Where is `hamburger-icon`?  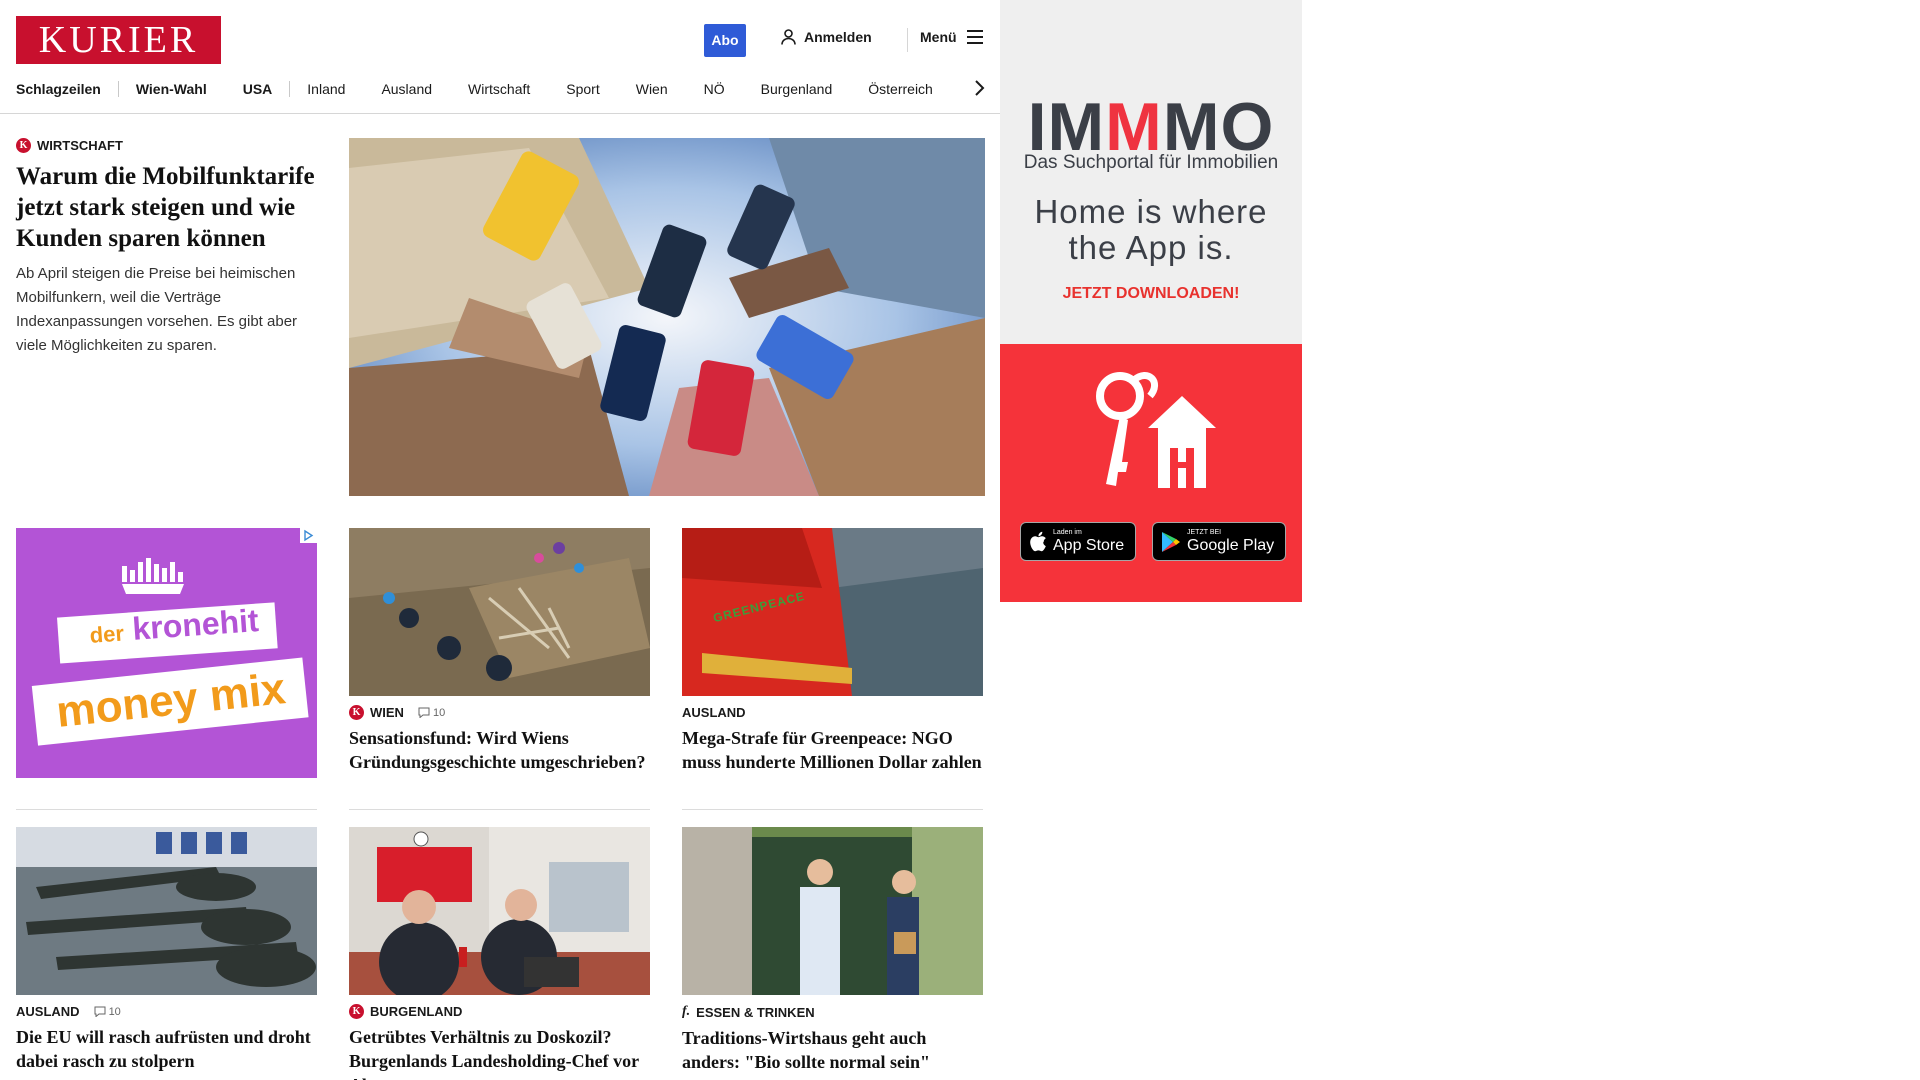 hamburger-icon is located at coordinates (974, 37).